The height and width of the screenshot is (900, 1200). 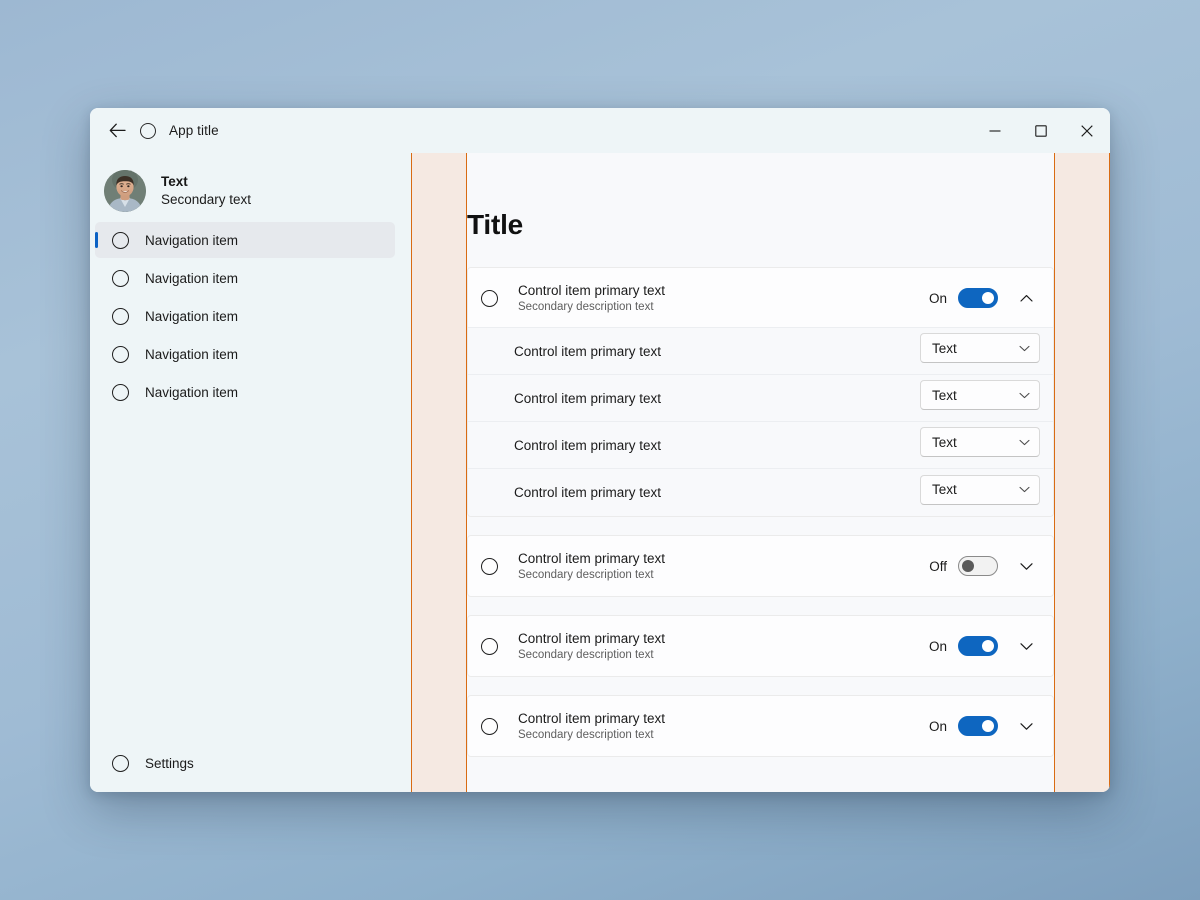 What do you see at coordinates (760, 398) in the screenshot?
I see `settings-sub-row-2: Control item primary text Text` at bounding box center [760, 398].